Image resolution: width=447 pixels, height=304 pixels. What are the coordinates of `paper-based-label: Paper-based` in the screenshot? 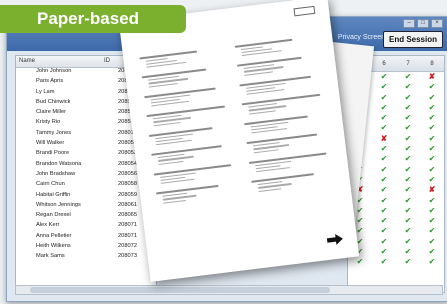 It's located at (93, 19).